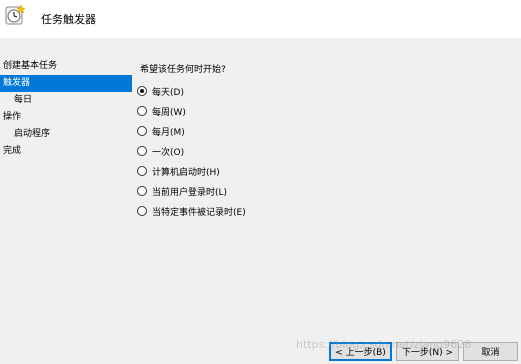  Describe the element at coordinates (15, 15) in the screenshot. I see `task-scheduler-clock-icon` at that location.